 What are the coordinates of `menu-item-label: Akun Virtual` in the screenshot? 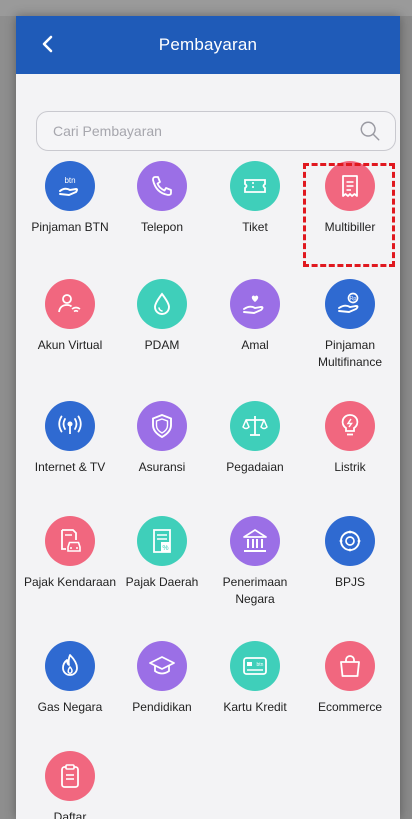 It's located at (70, 345).